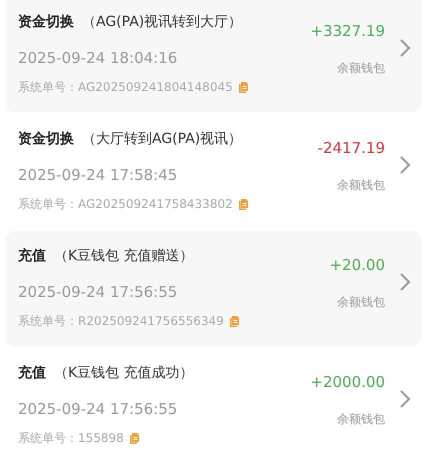 The image size is (436, 463). What do you see at coordinates (124, 373) in the screenshot?
I see `transaction-detail: （K豆钱包 充值成功）` at bounding box center [124, 373].